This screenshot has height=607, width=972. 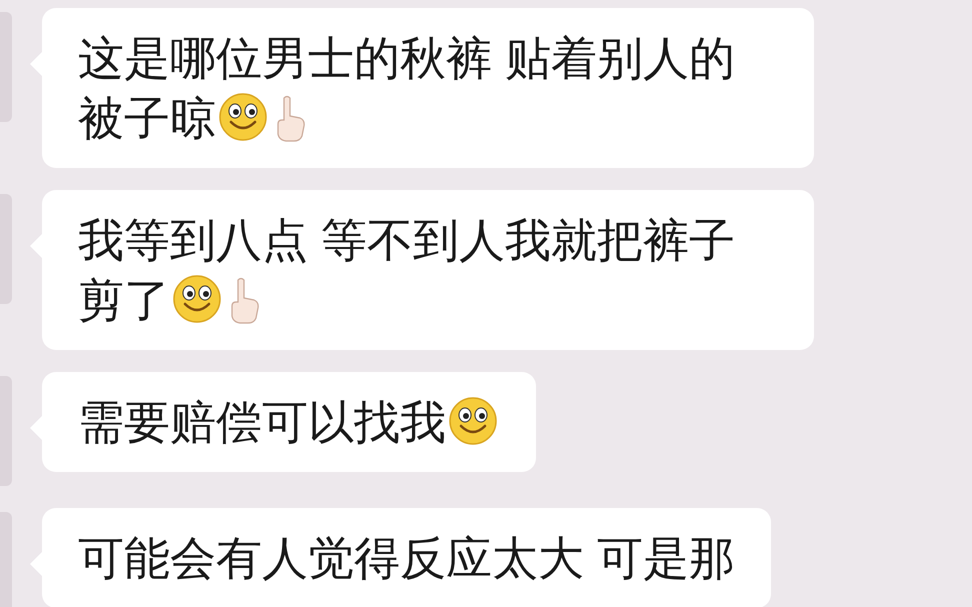 What do you see at coordinates (406, 558) in the screenshot?
I see `message-text: 可能会有人觉得反应太大 可是那` at bounding box center [406, 558].